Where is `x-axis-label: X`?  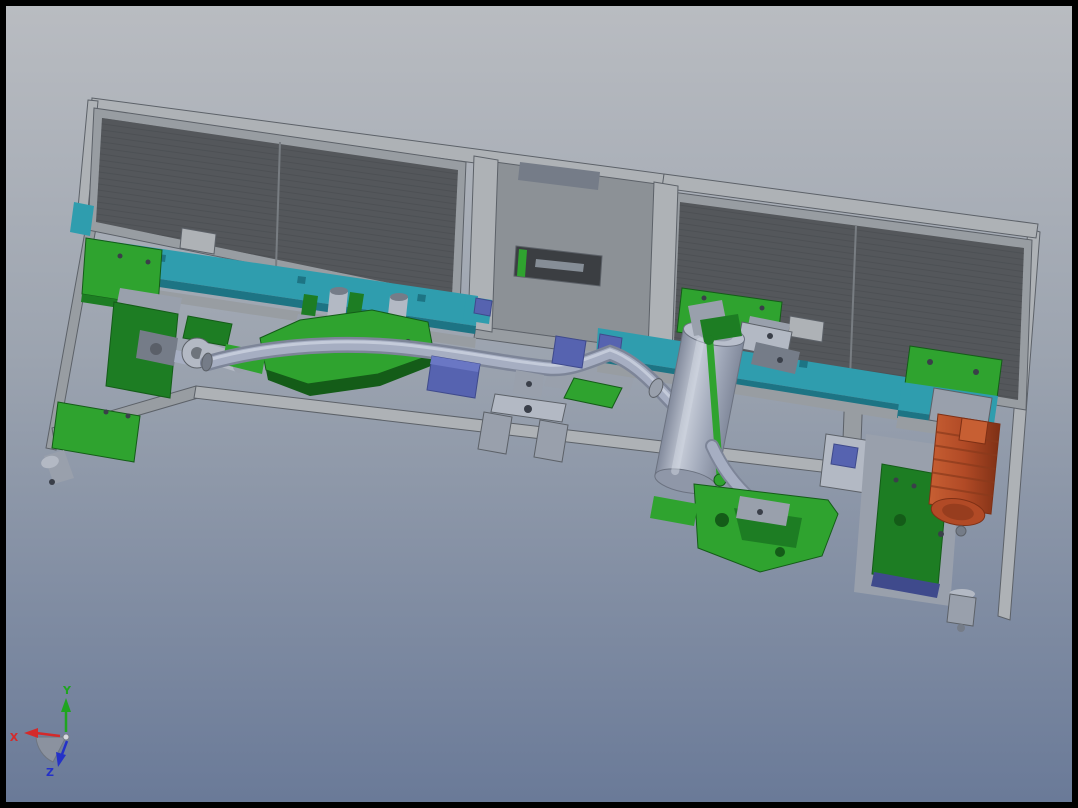
x-axis-label: X is located at coordinates (14, 737).